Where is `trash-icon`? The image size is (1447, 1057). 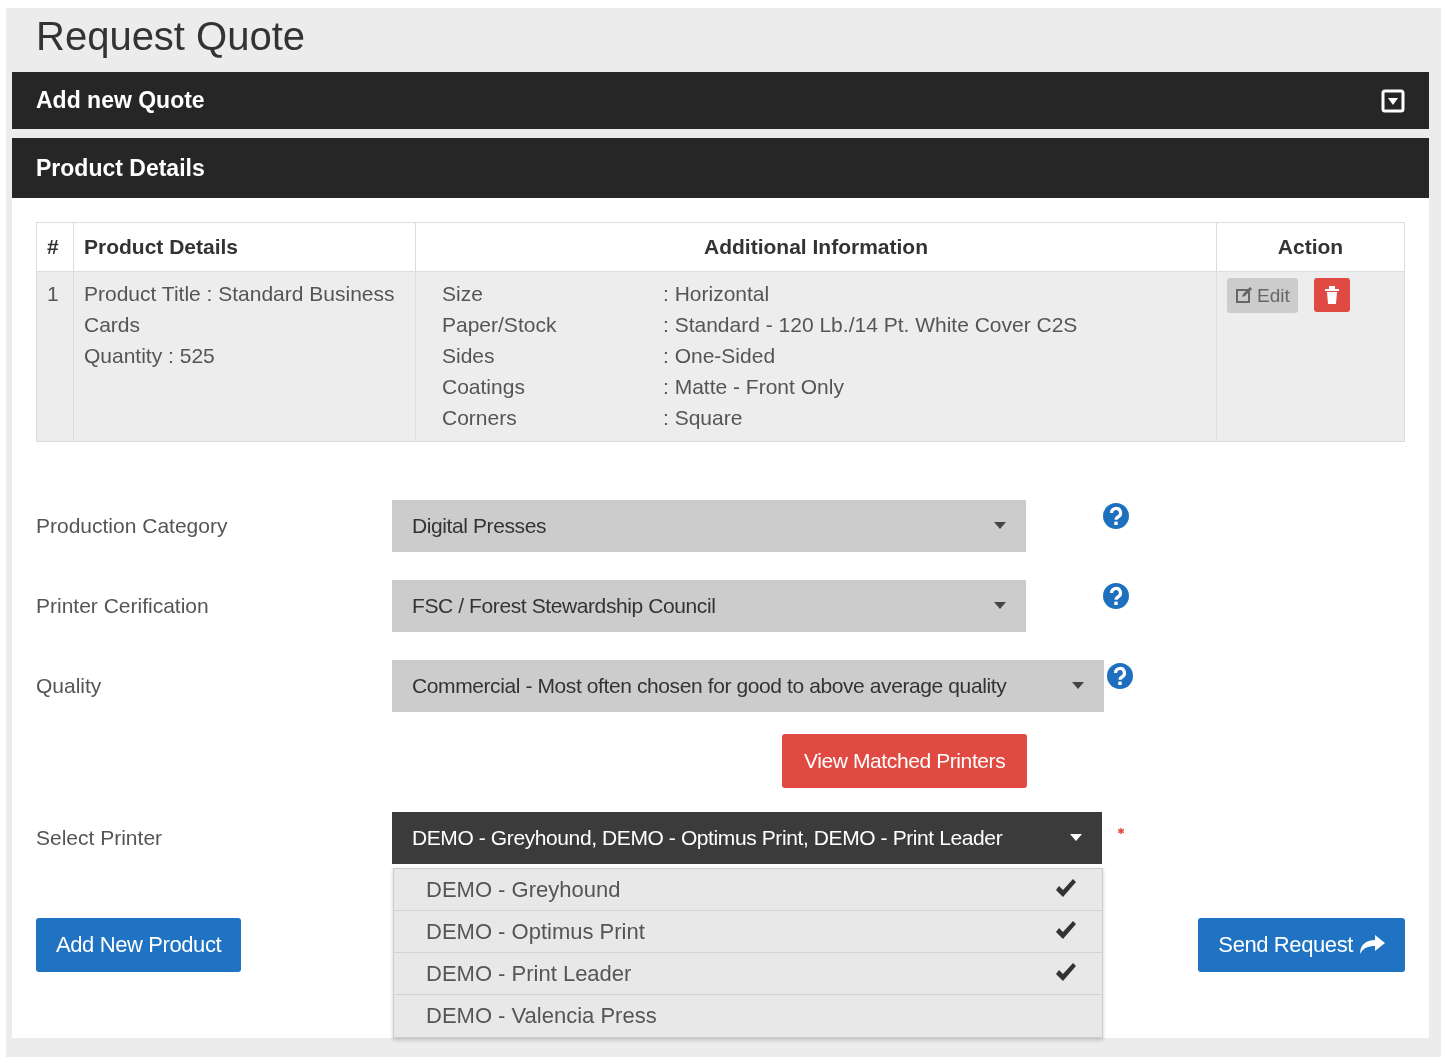
trash-icon is located at coordinates (1331, 294).